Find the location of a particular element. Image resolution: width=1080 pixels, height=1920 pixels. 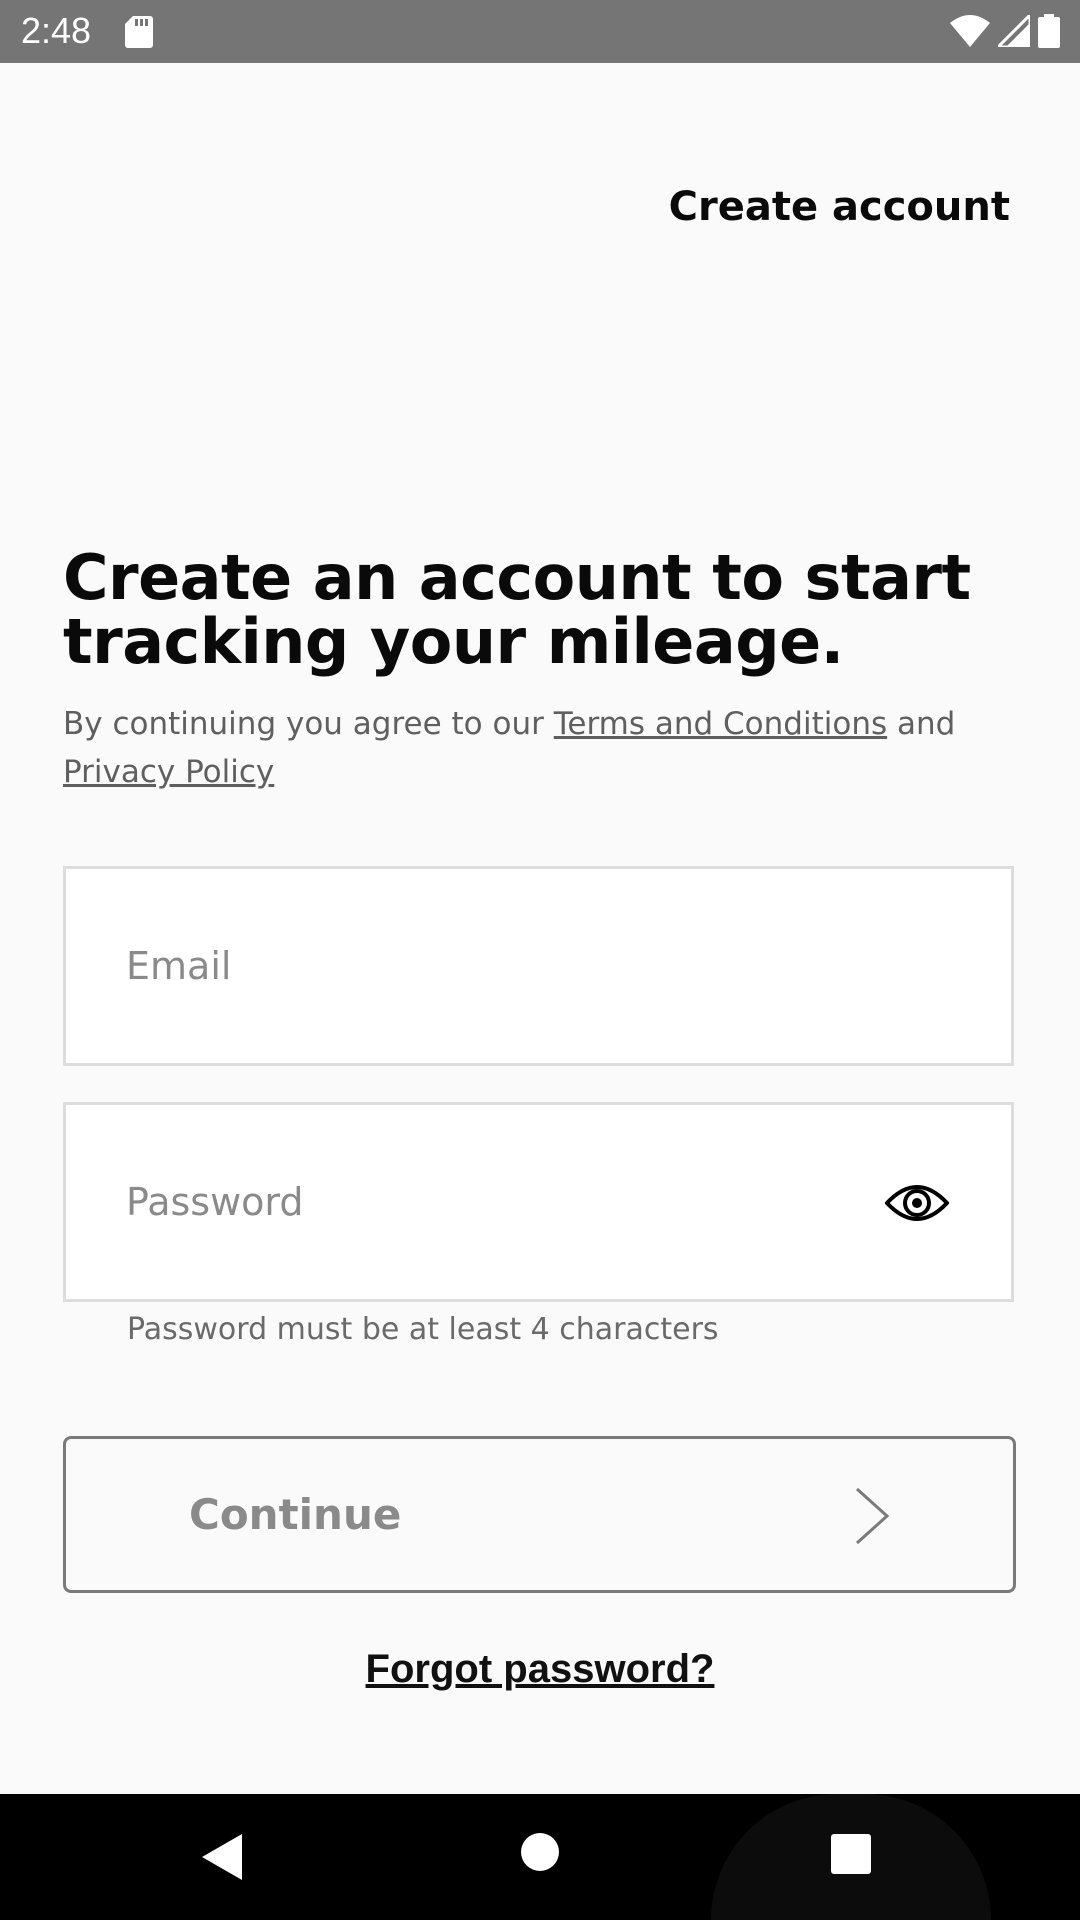

forgot-password-link: Forgot password? is located at coordinates (540, 1669).